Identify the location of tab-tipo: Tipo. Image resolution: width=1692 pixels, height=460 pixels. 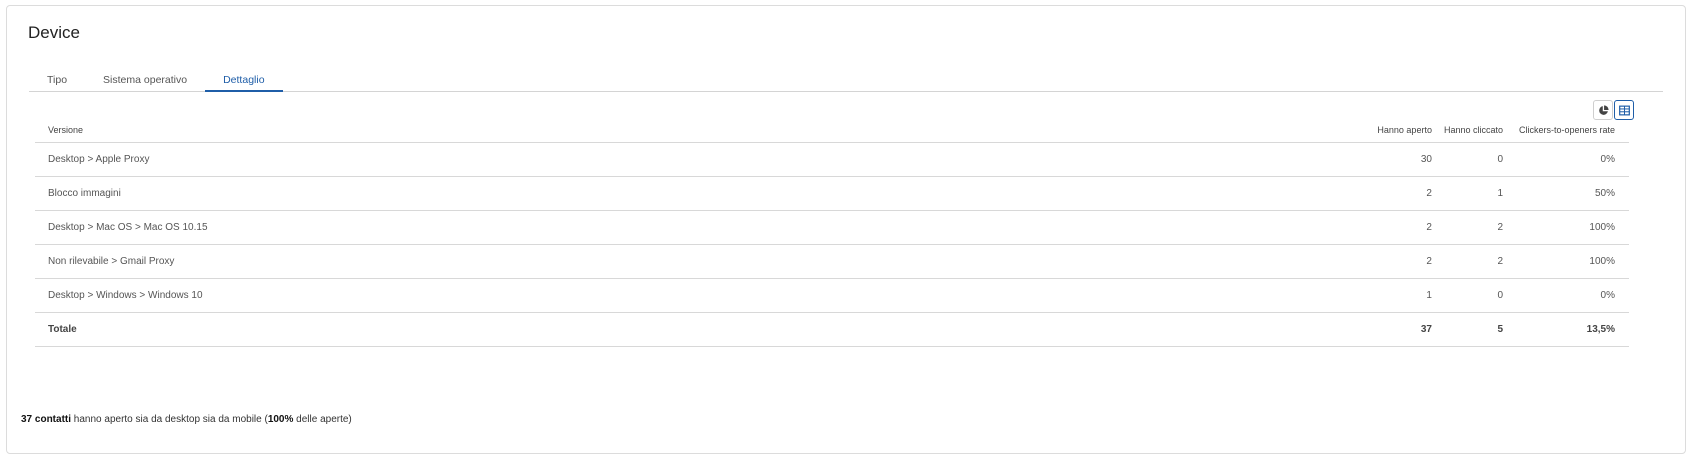
(57, 79).